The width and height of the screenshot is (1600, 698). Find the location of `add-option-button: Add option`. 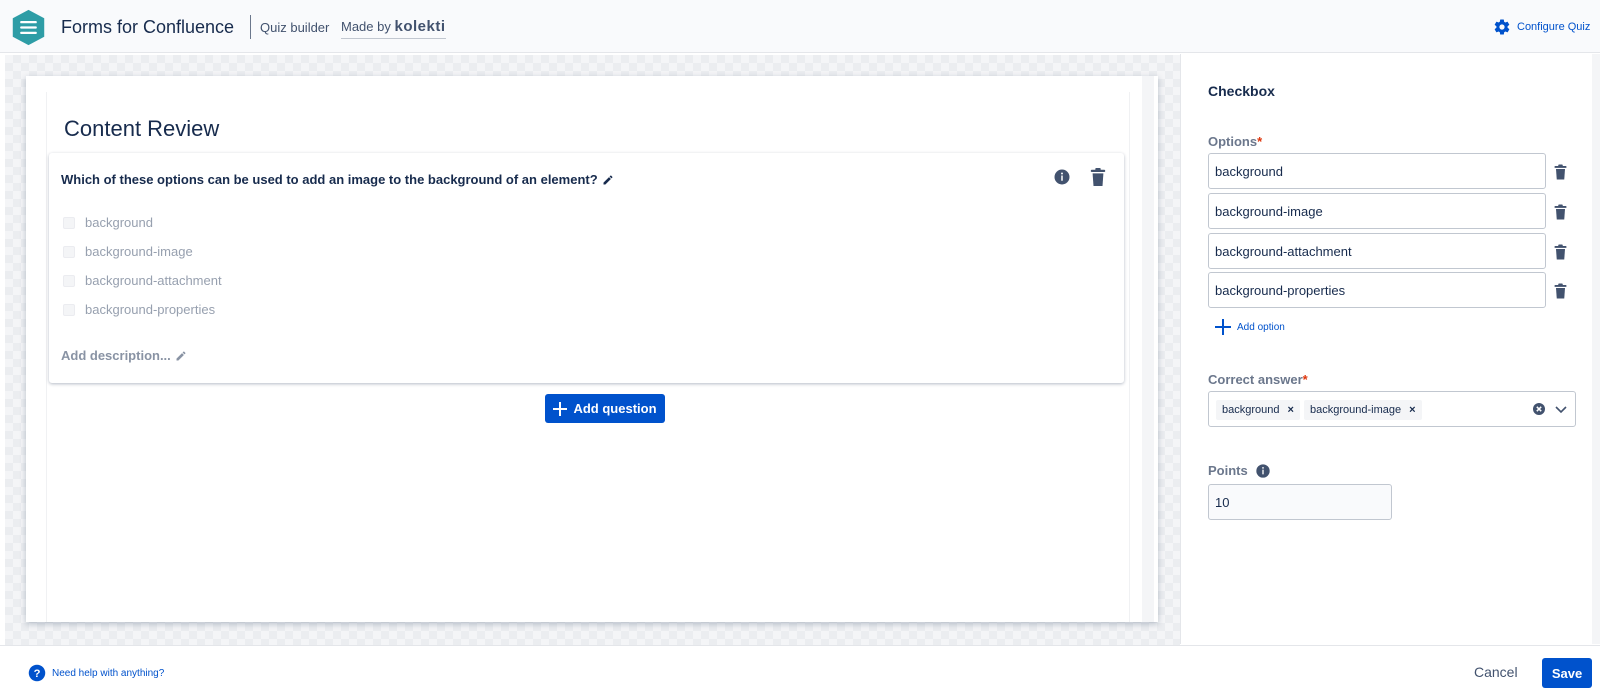

add-option-button: Add option is located at coordinates (1250, 327).